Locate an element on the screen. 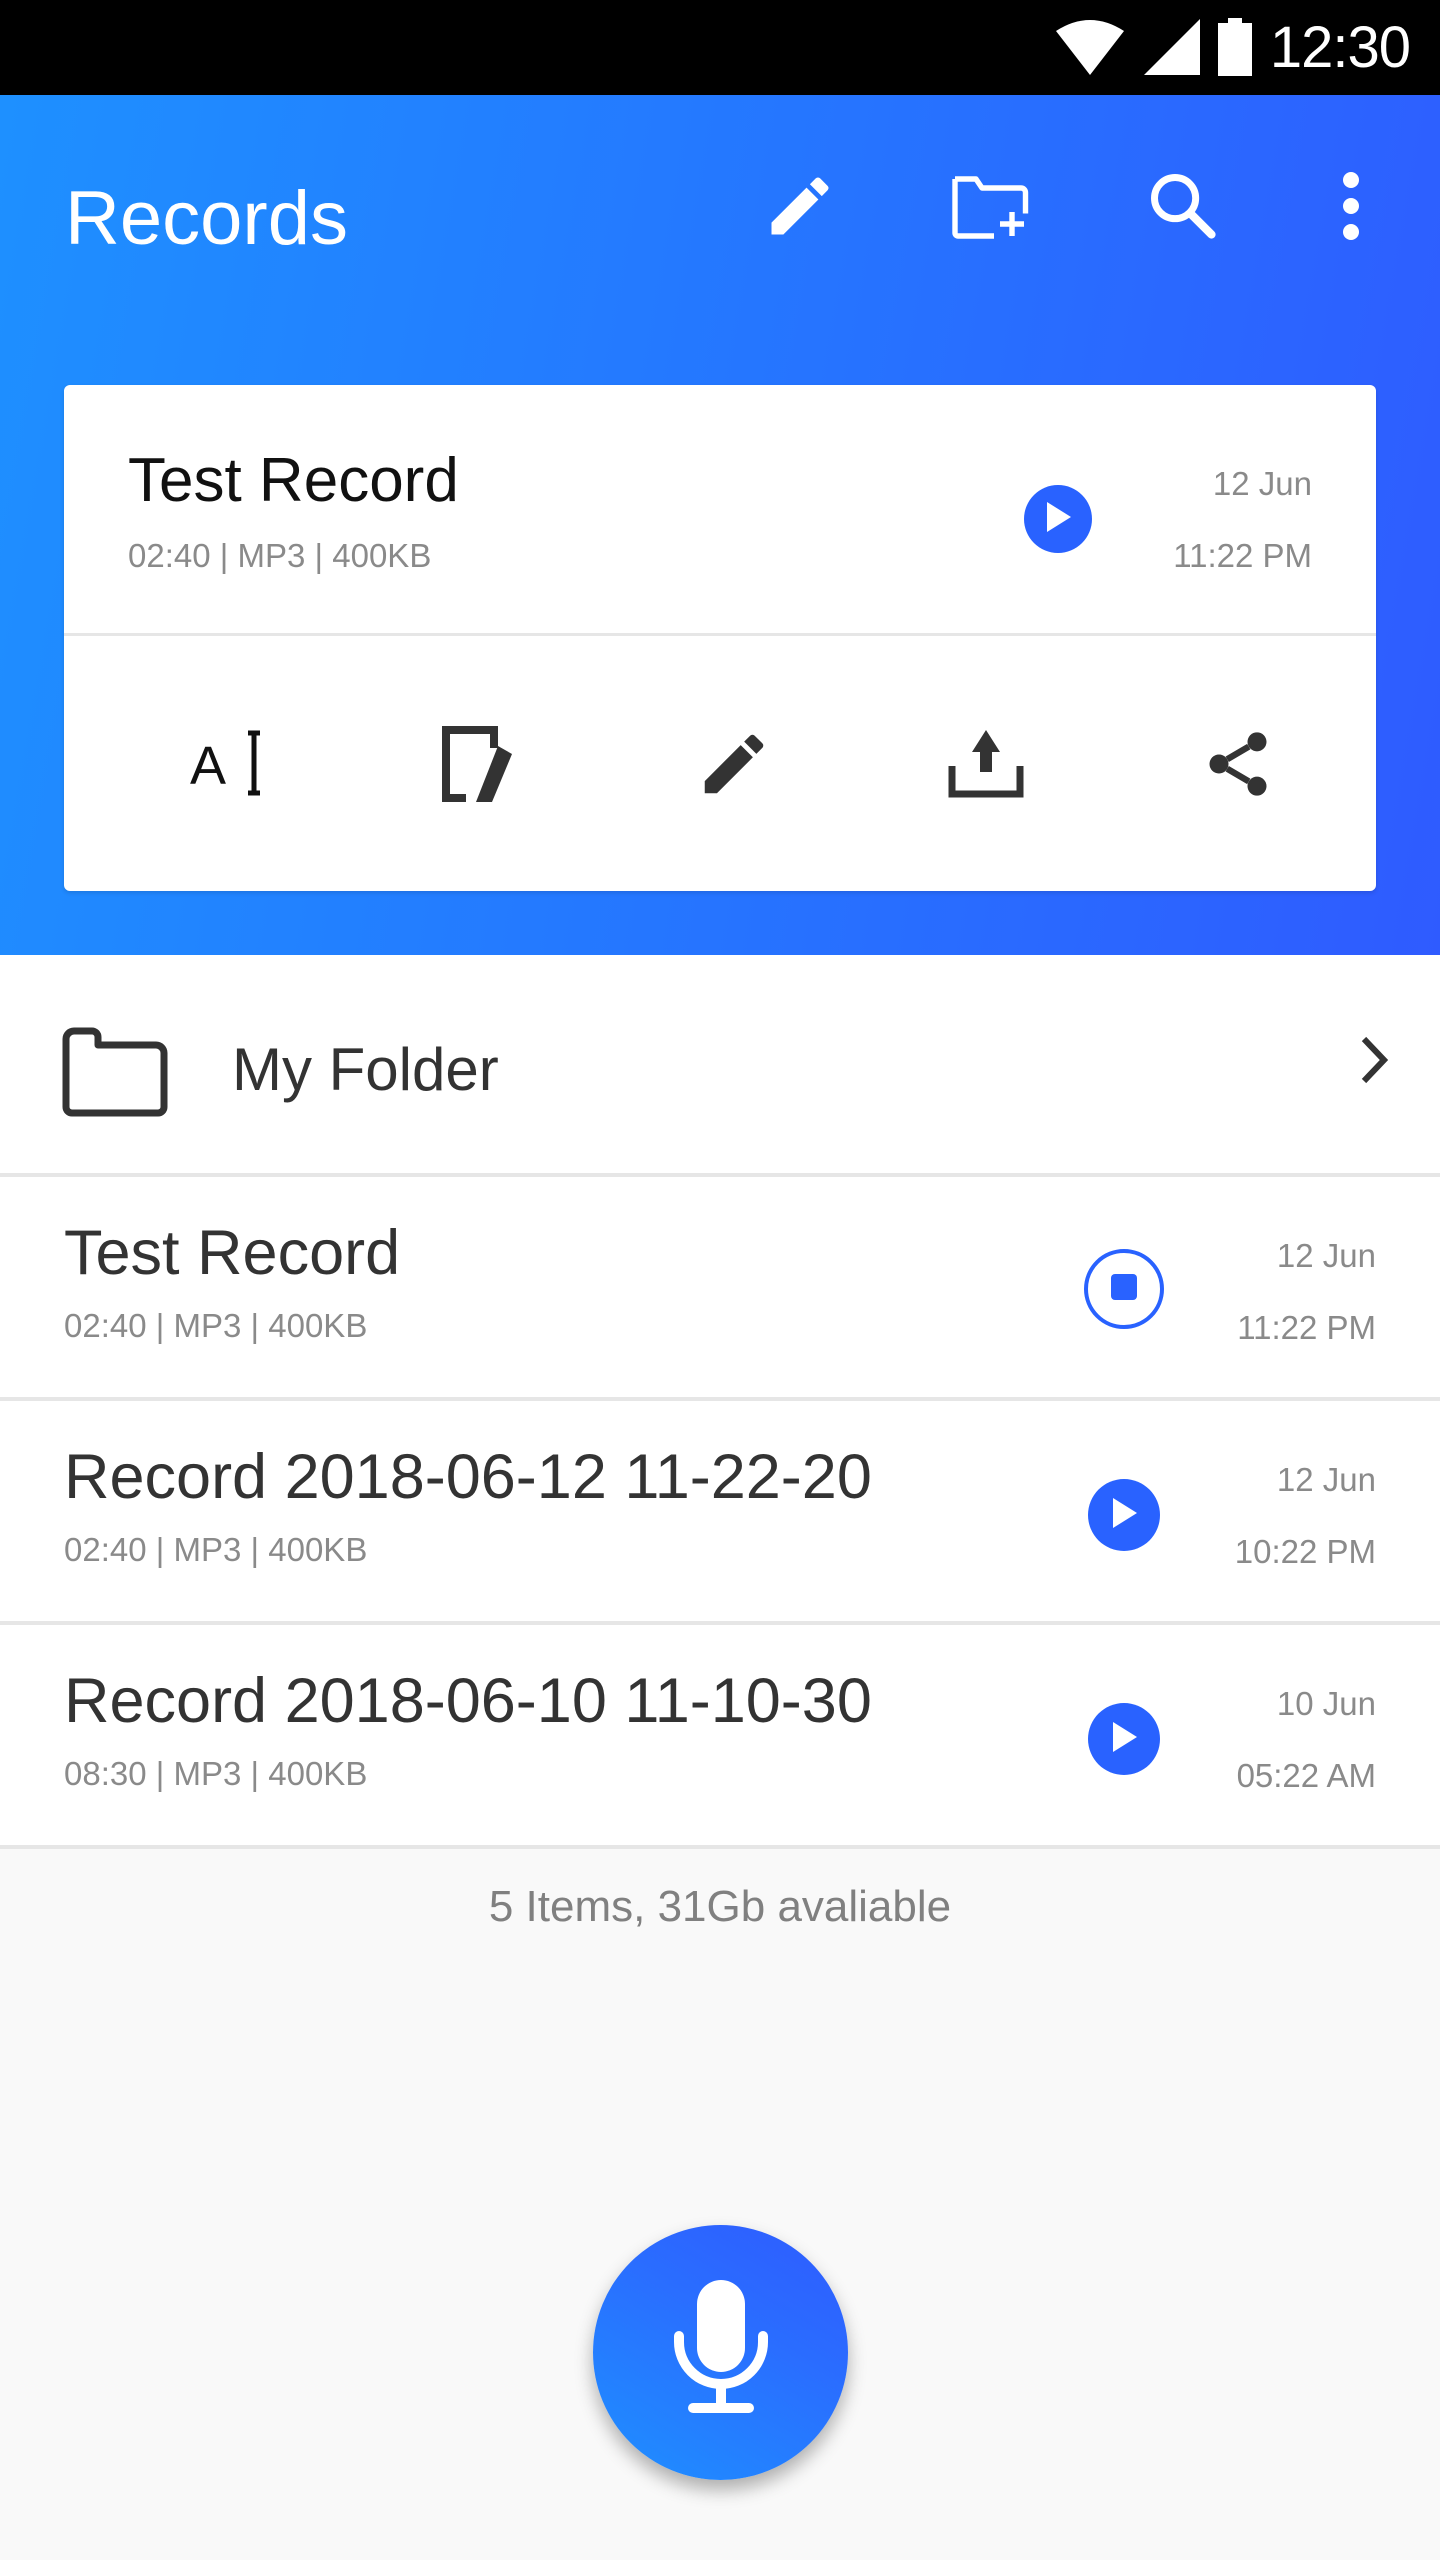  selected-record-actions: A is located at coordinates (720, 763).